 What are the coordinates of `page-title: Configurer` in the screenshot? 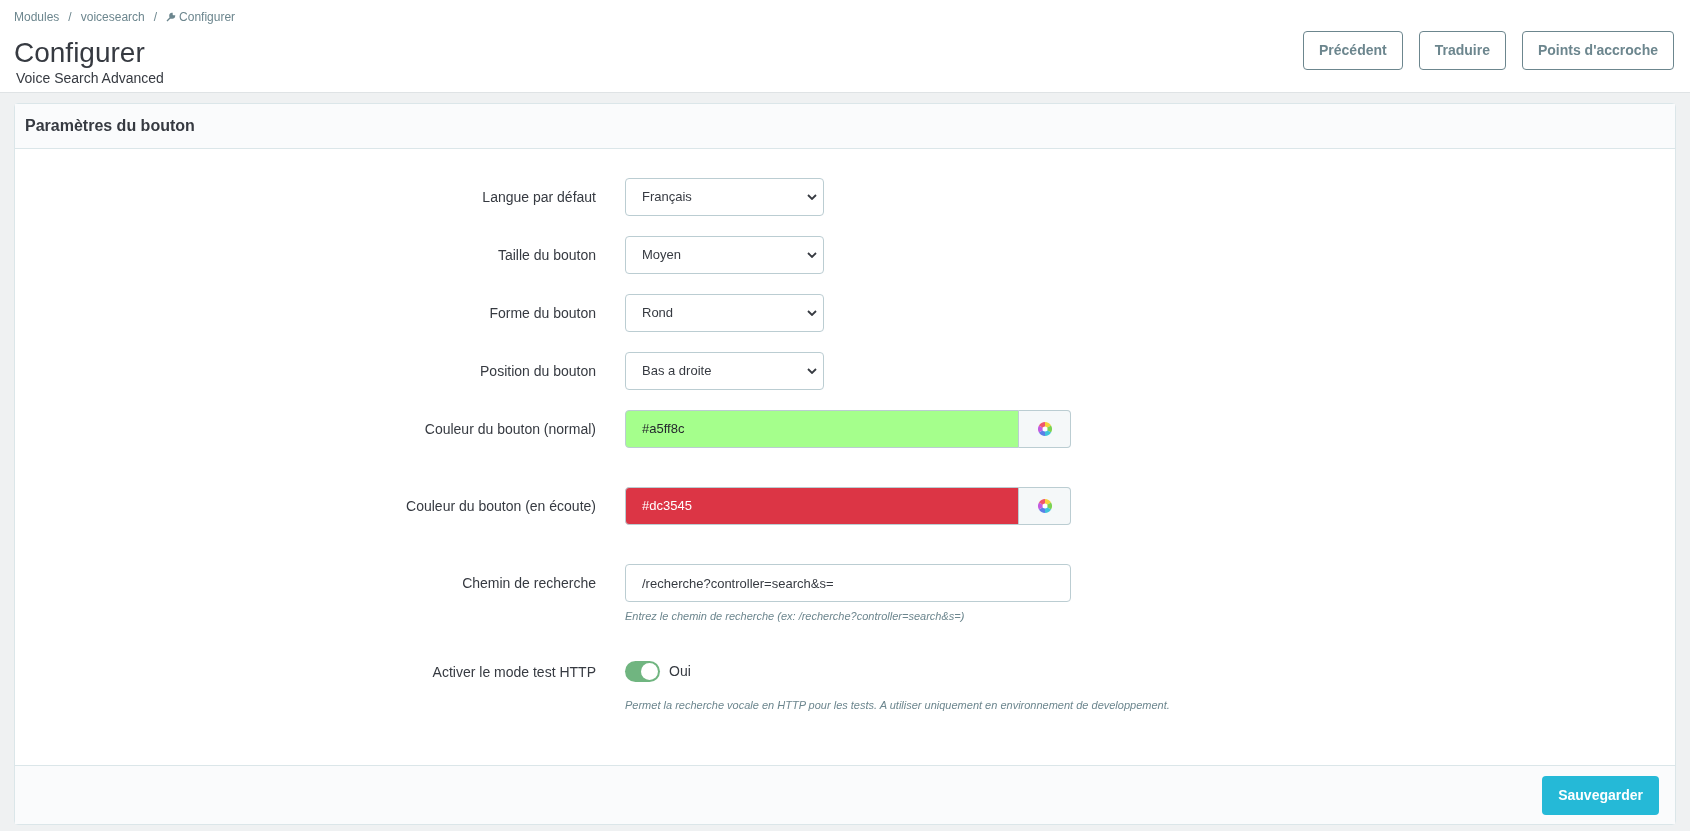 It's located at (80, 53).